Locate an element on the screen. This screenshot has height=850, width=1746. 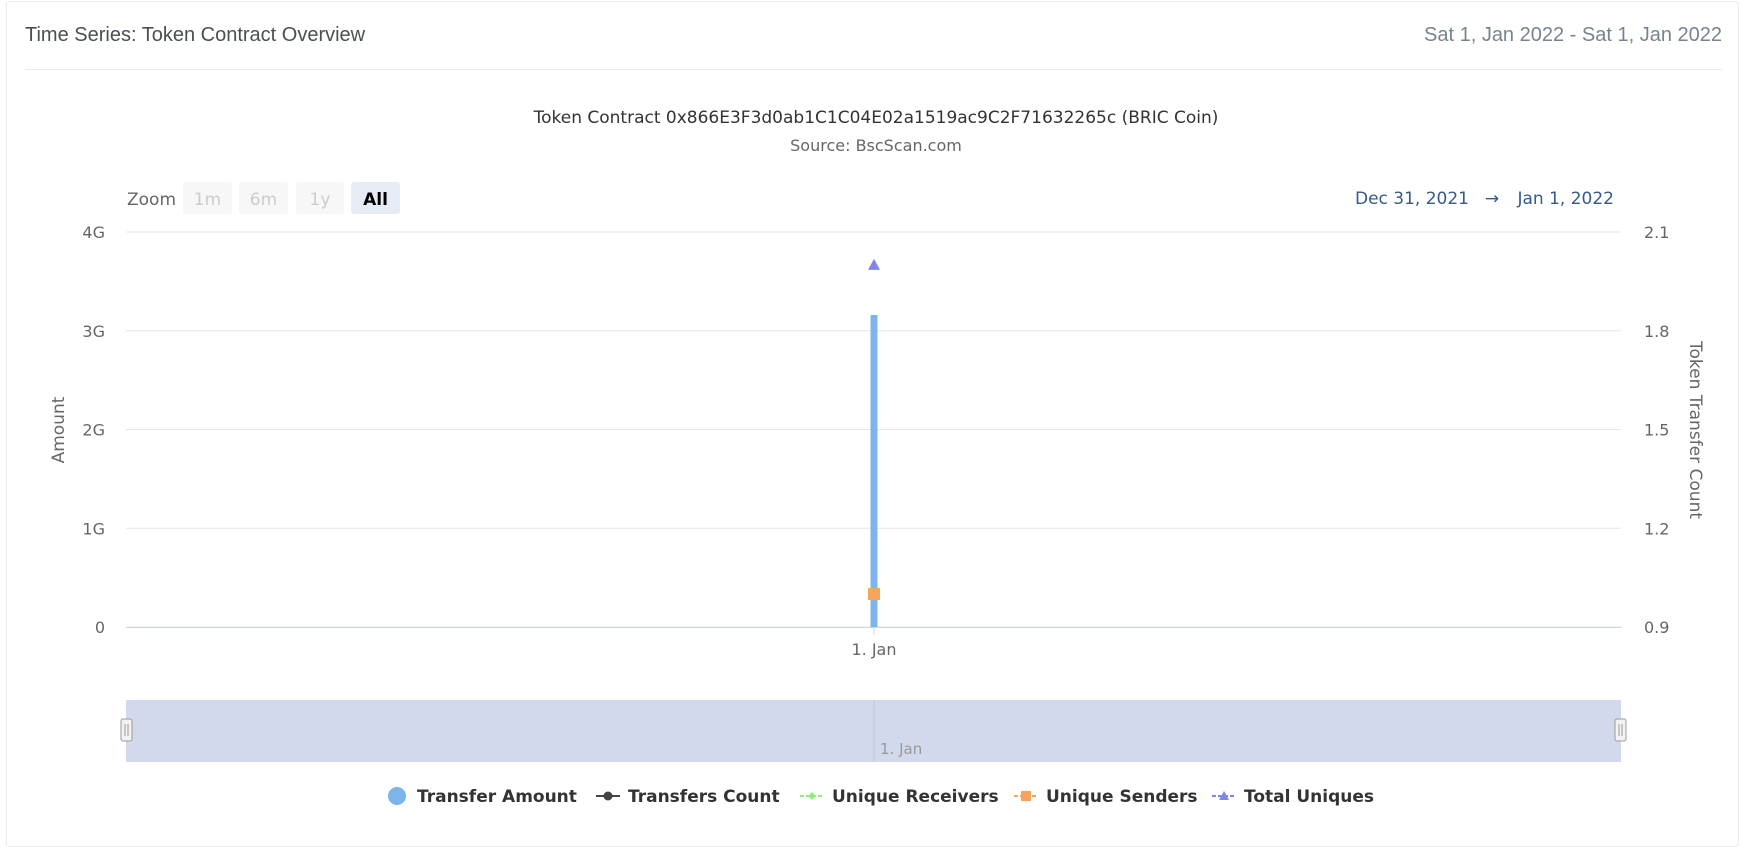
y-right-tick-label: 1.2 is located at coordinates (1656, 528).